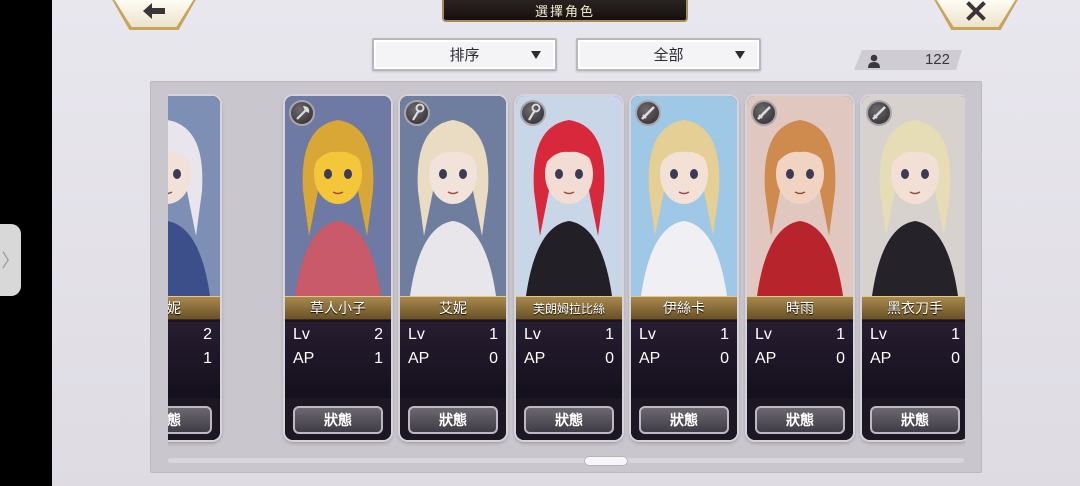 The width and height of the screenshot is (1080, 486). I want to click on character-name-plate: 草人小子, so click(338, 308).